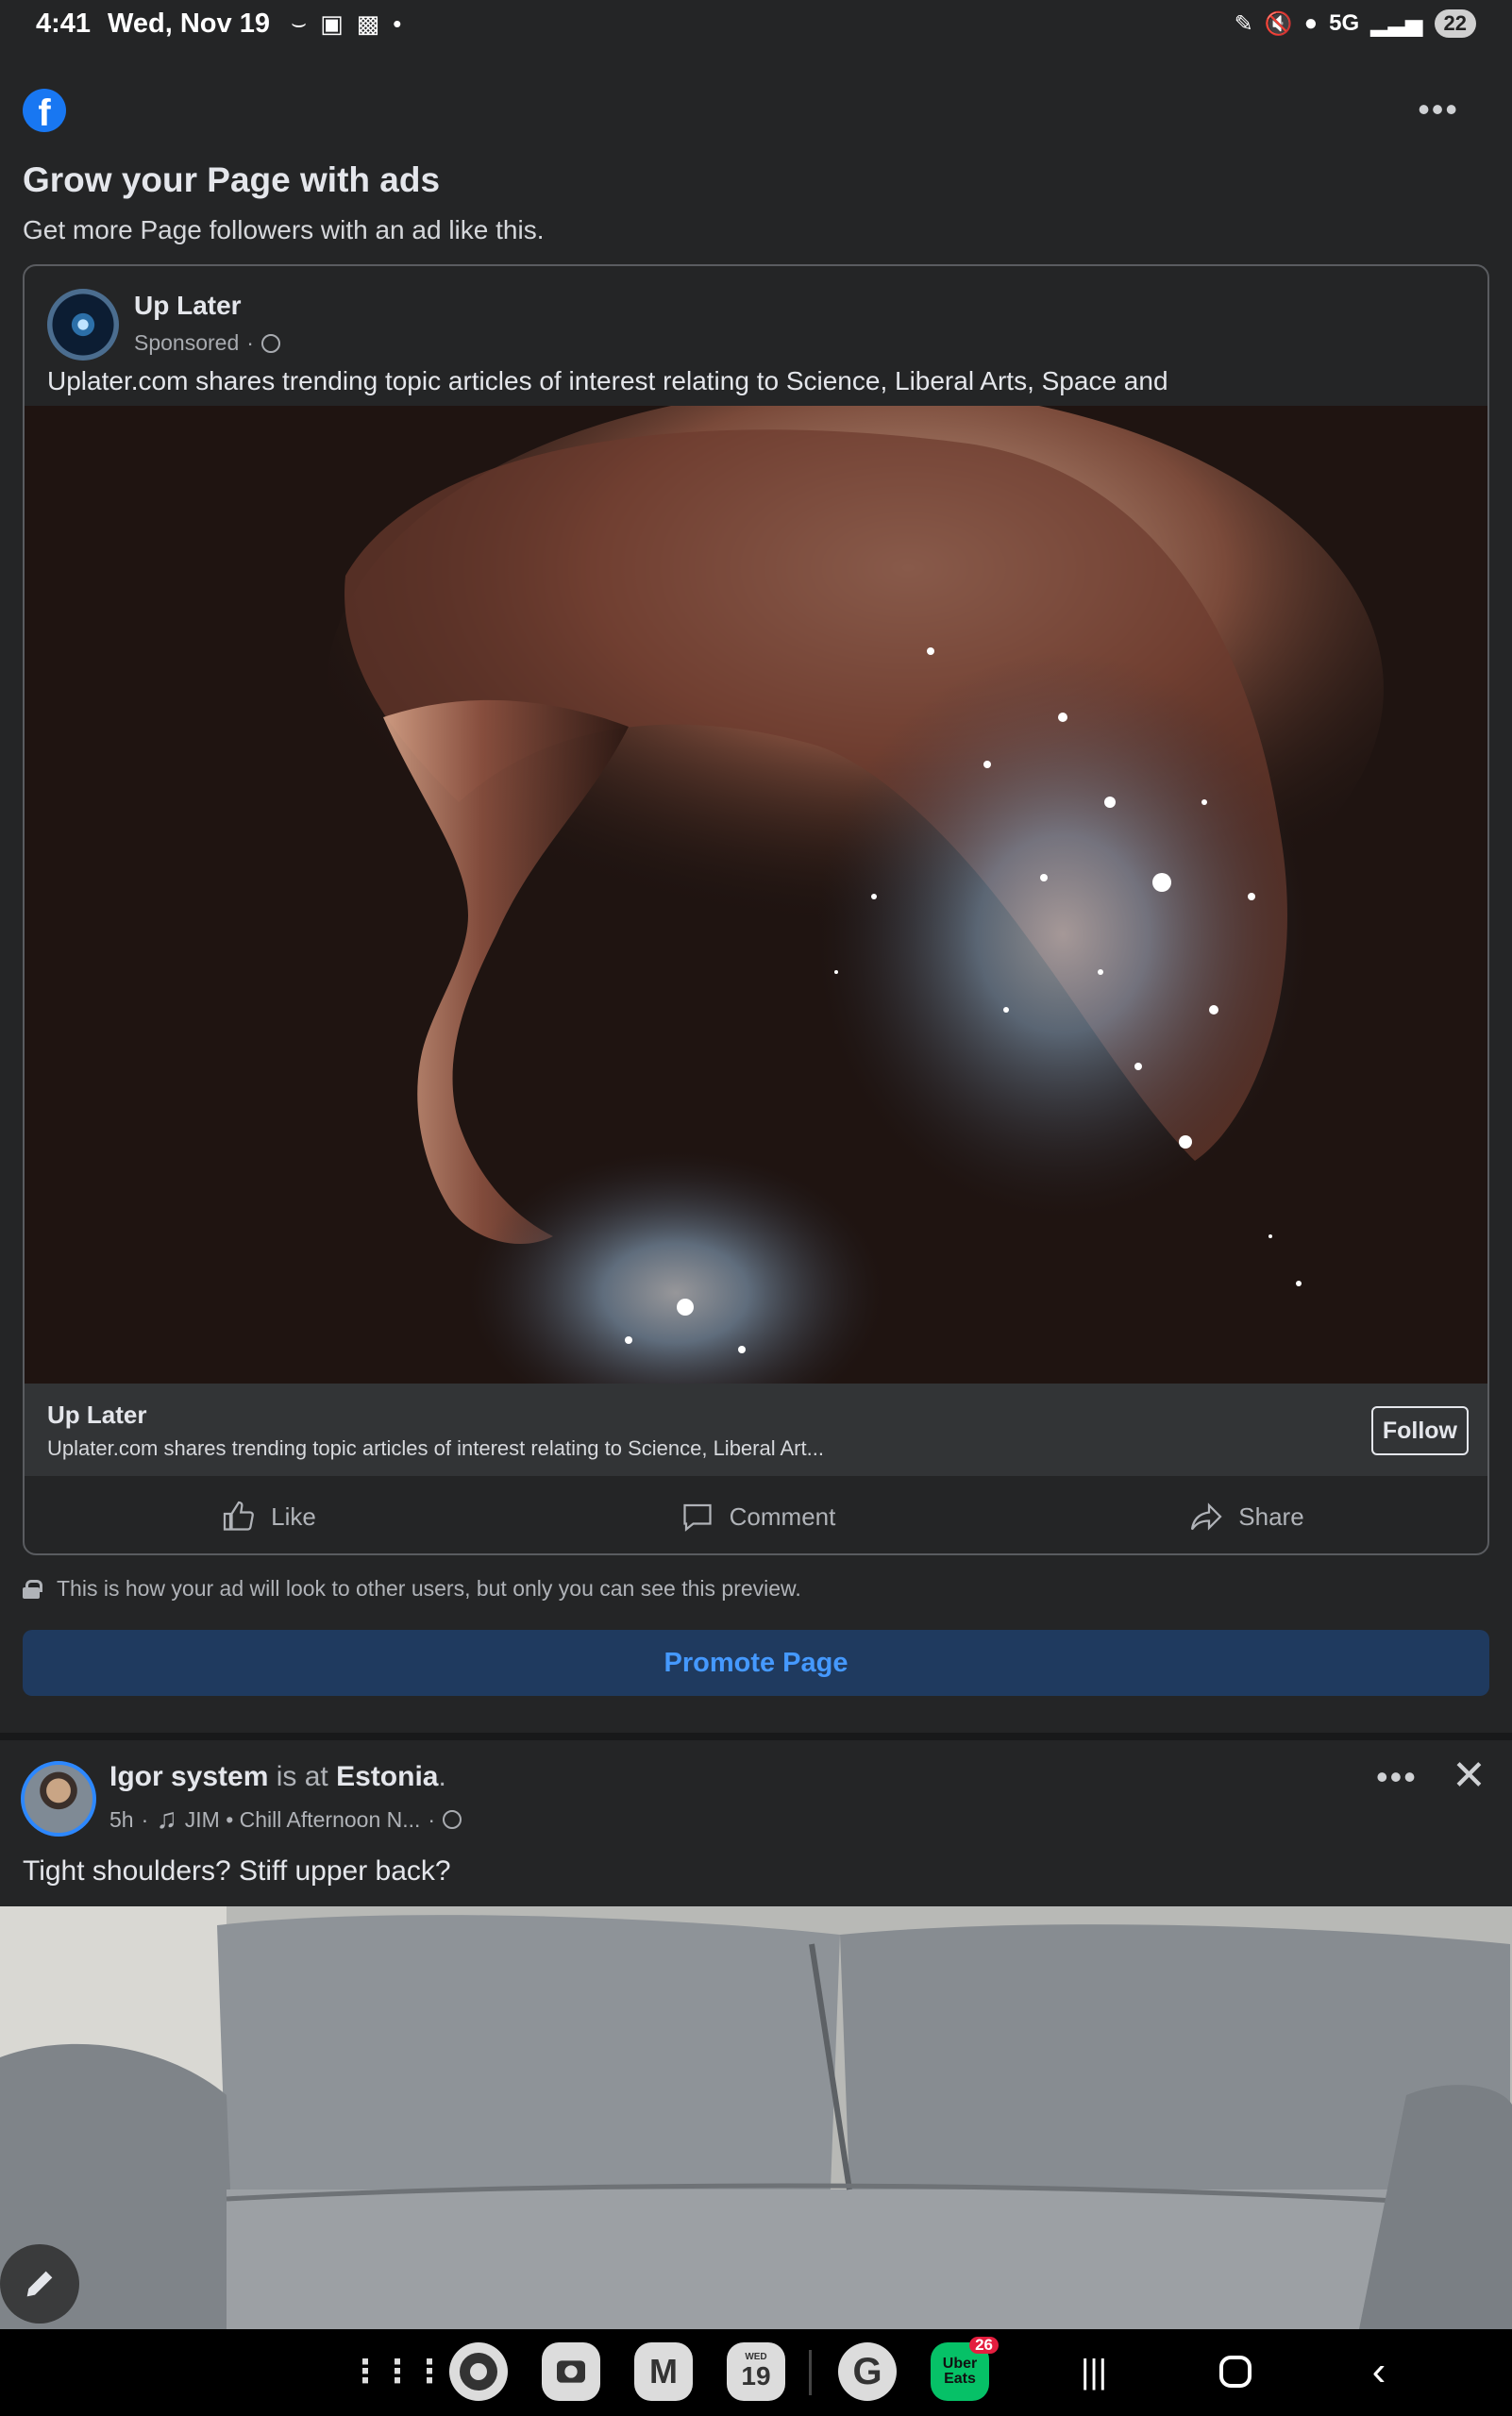 Image resolution: width=1512 pixels, height=2416 pixels. I want to click on smile-icon: ⌣, so click(299, 22).